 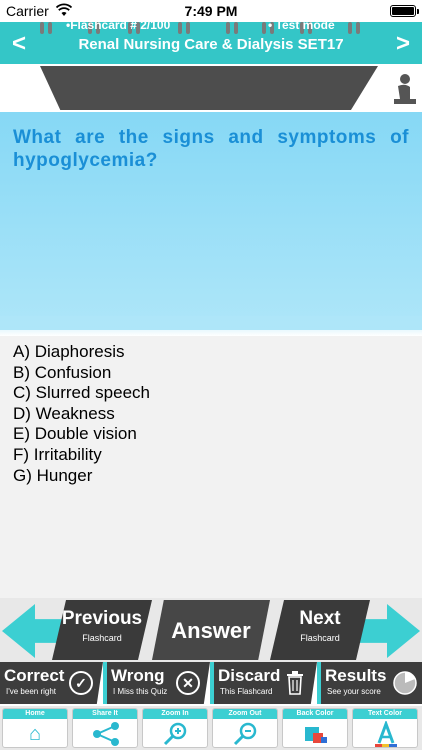 I want to click on mode-label: • Test mode, so click(x=301, y=25).